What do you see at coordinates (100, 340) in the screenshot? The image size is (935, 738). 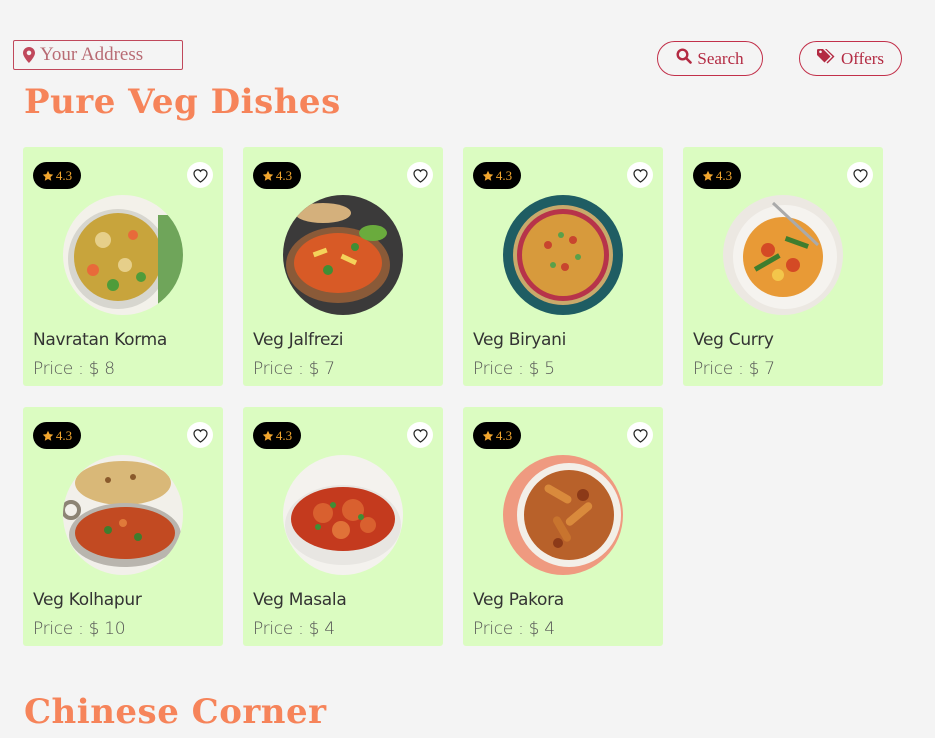 I see `dish-name: Navratan Korma` at bounding box center [100, 340].